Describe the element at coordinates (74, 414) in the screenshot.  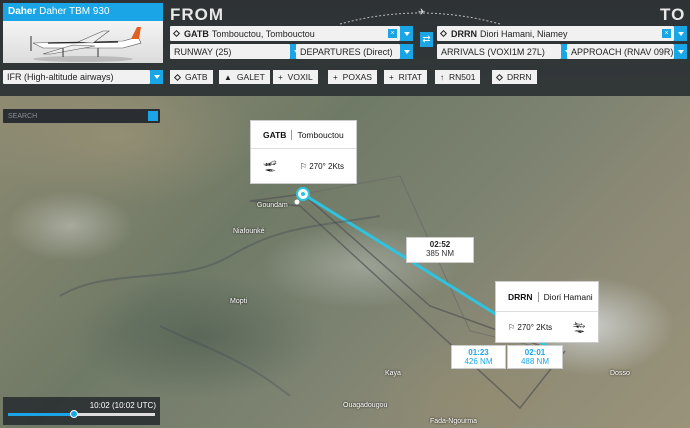
I see `time-slider-handle` at that location.